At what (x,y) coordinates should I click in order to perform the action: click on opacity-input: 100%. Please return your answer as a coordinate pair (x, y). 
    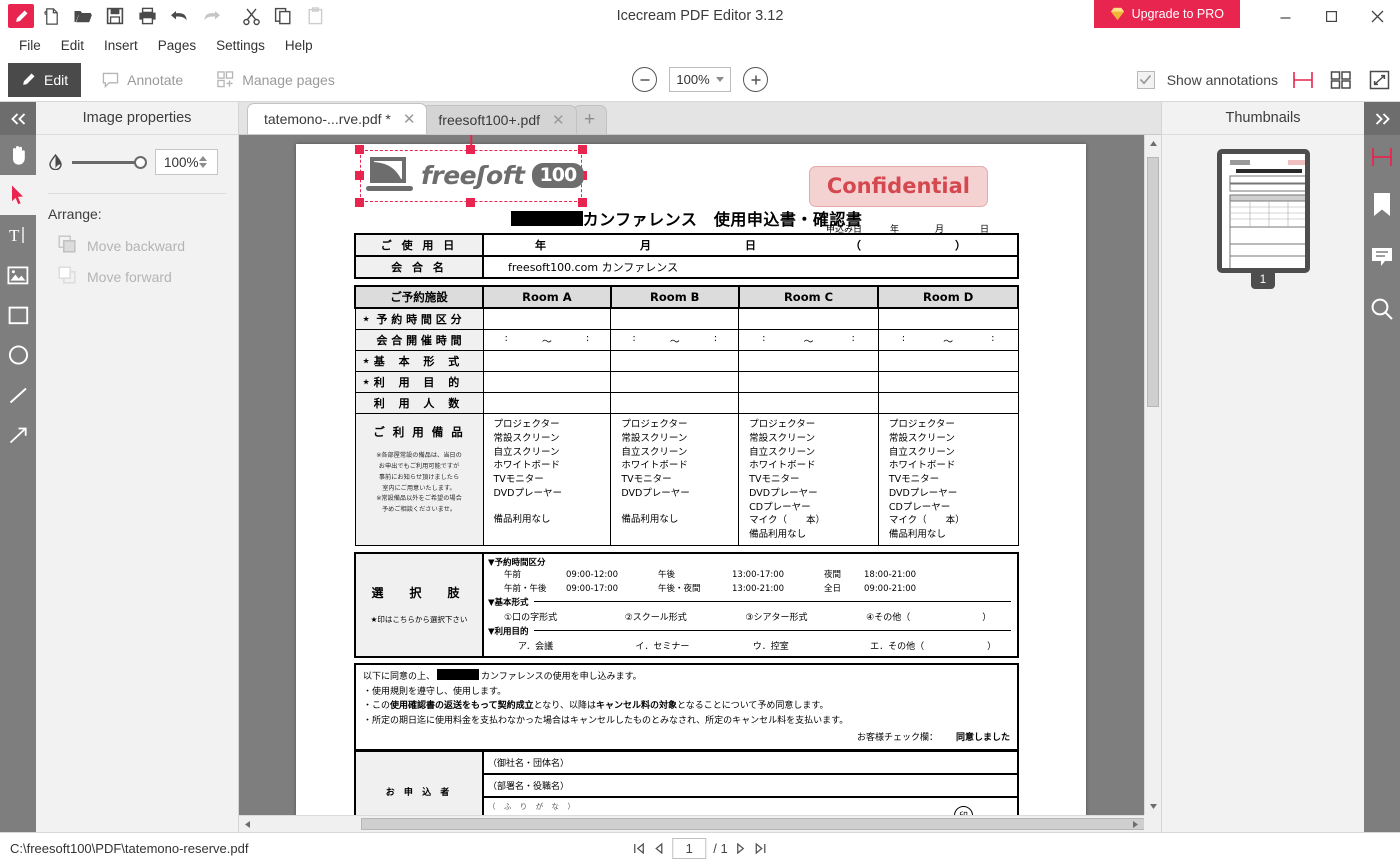
    Looking at the image, I should click on (186, 162).